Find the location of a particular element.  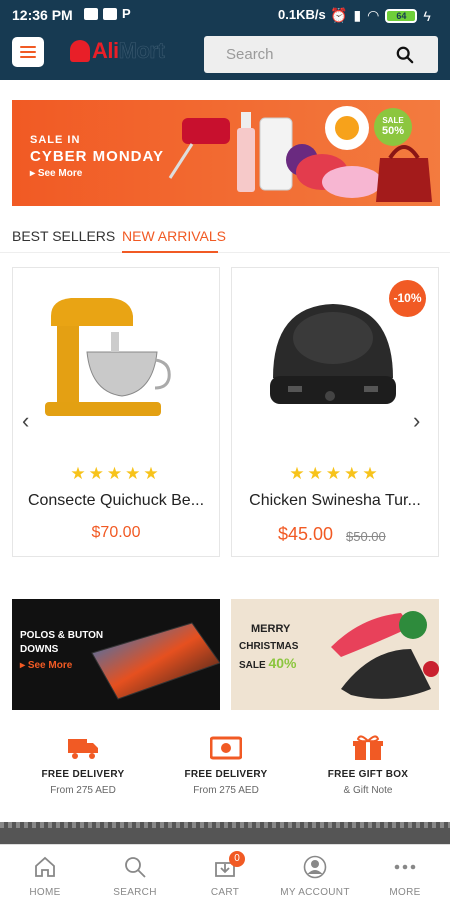

feature-title: FREE GIFT BOX is located at coordinates (368, 774).